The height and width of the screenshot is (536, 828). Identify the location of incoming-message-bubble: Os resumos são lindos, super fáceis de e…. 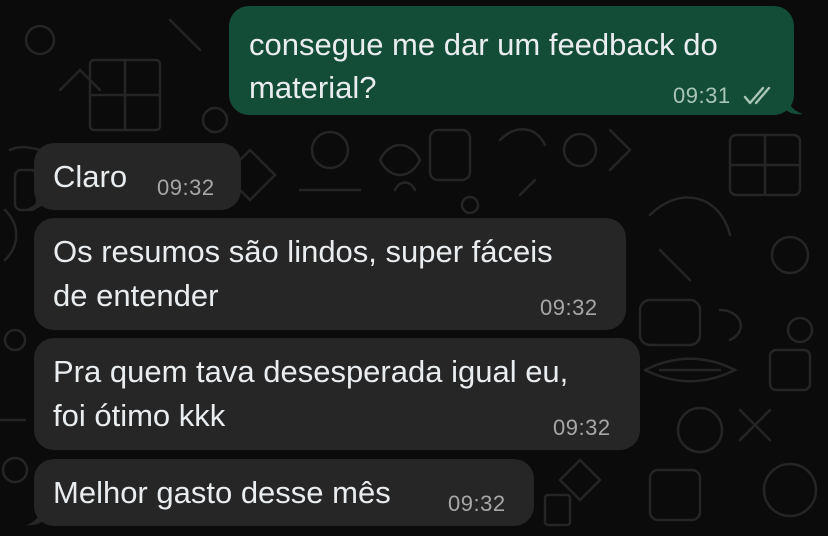
(330, 274).